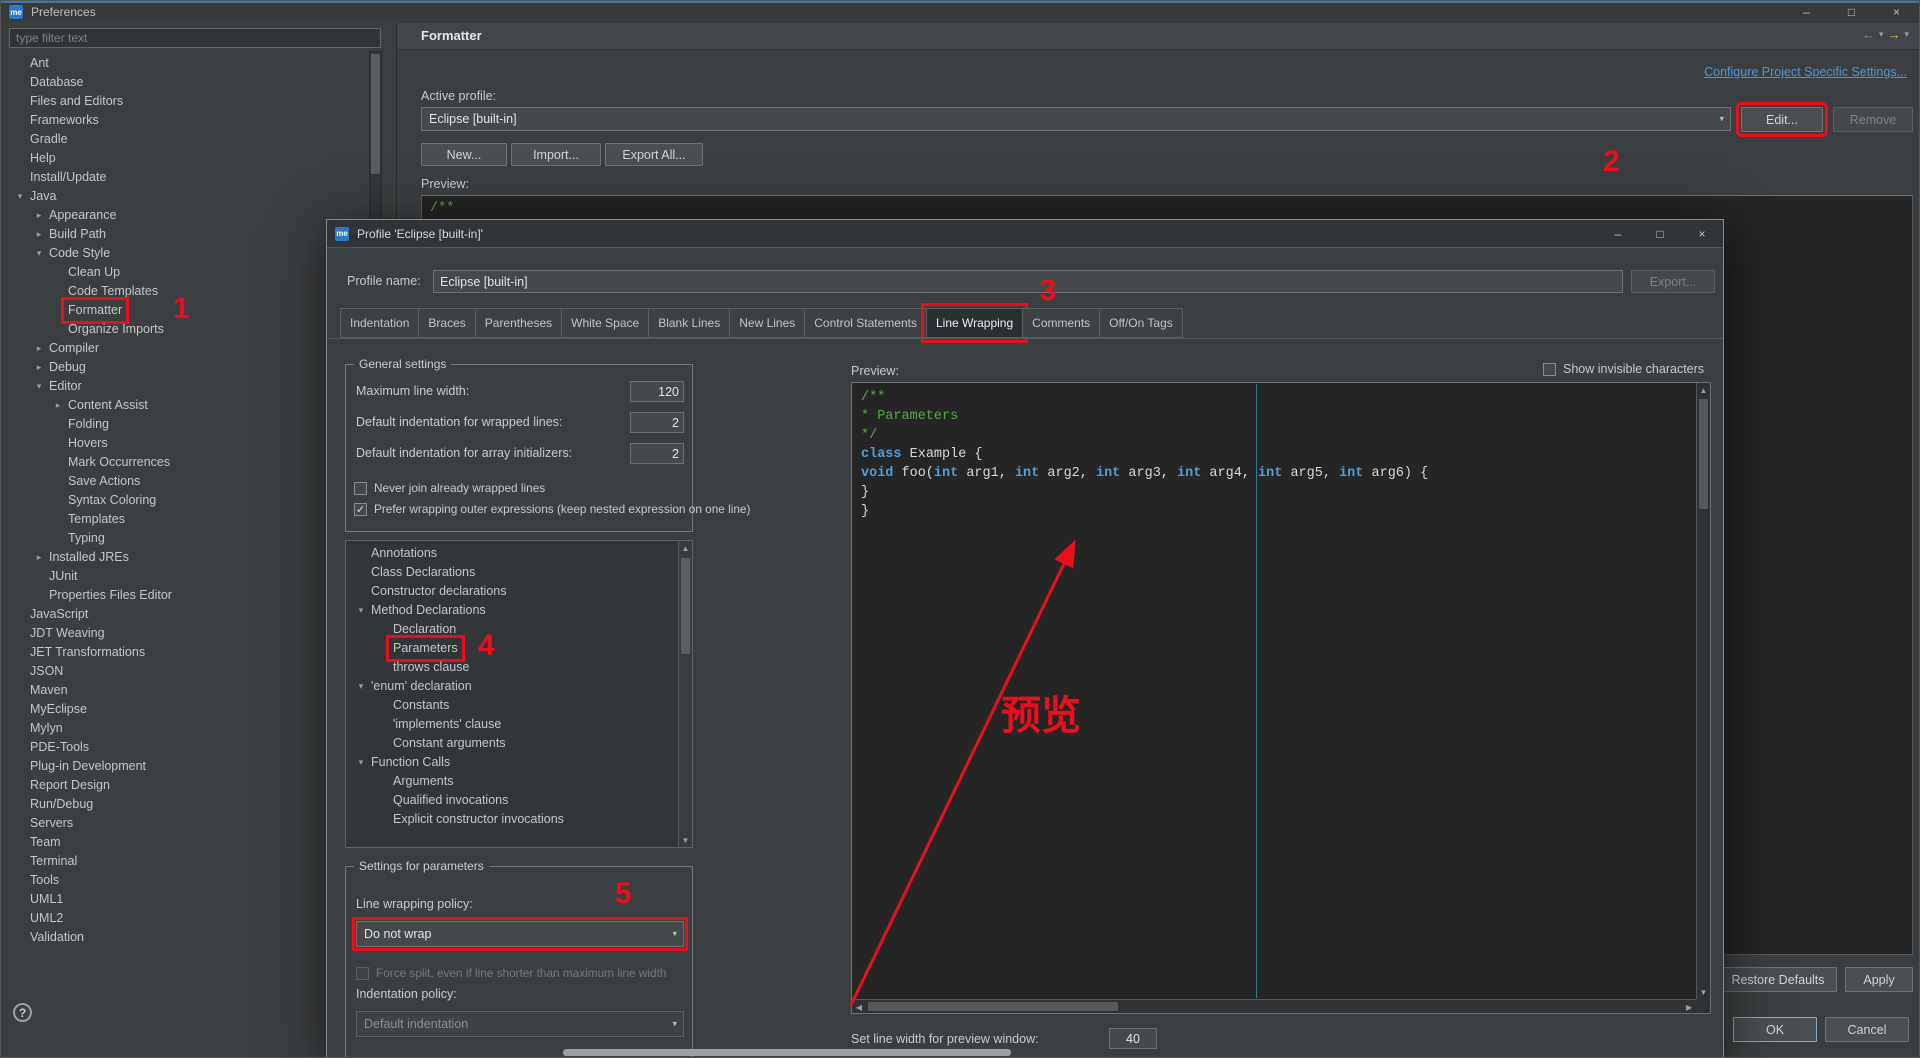 This screenshot has height=1058, width=1920. I want to click on tab-indentation: Indentation, so click(380, 323).